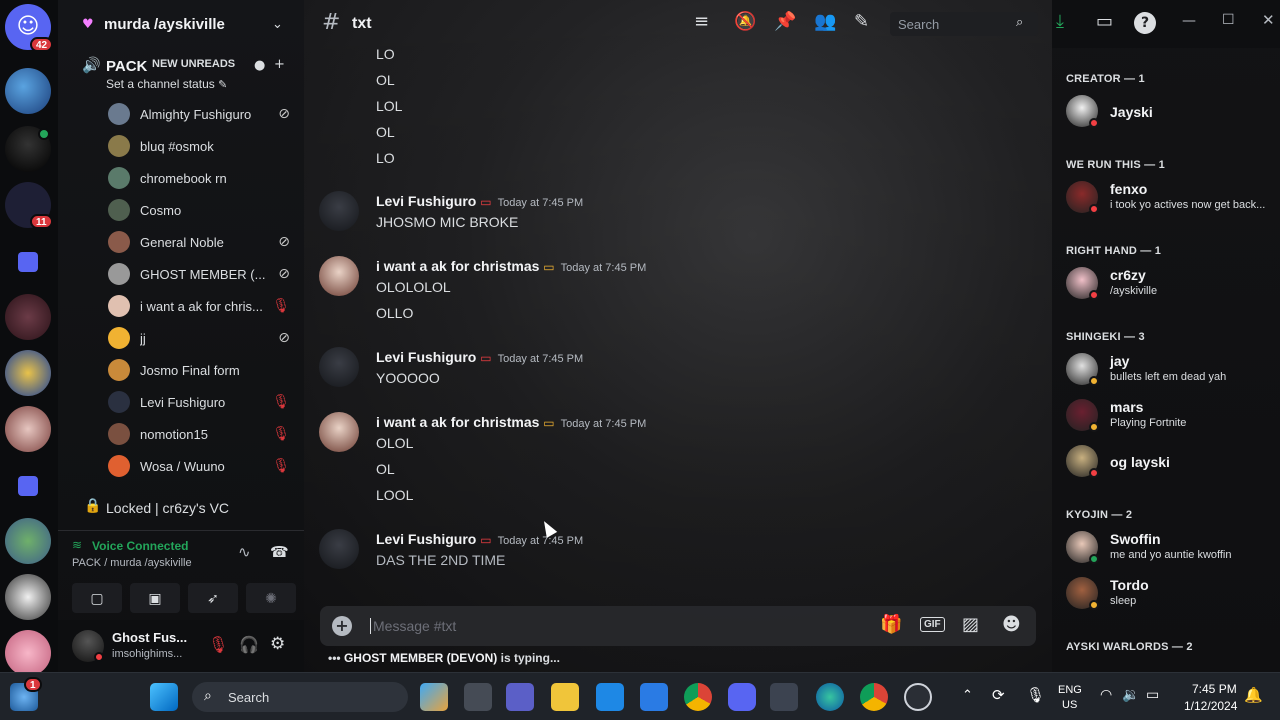 The width and height of the screenshot is (1280, 720). I want to click on task-view-icon, so click(478, 697).